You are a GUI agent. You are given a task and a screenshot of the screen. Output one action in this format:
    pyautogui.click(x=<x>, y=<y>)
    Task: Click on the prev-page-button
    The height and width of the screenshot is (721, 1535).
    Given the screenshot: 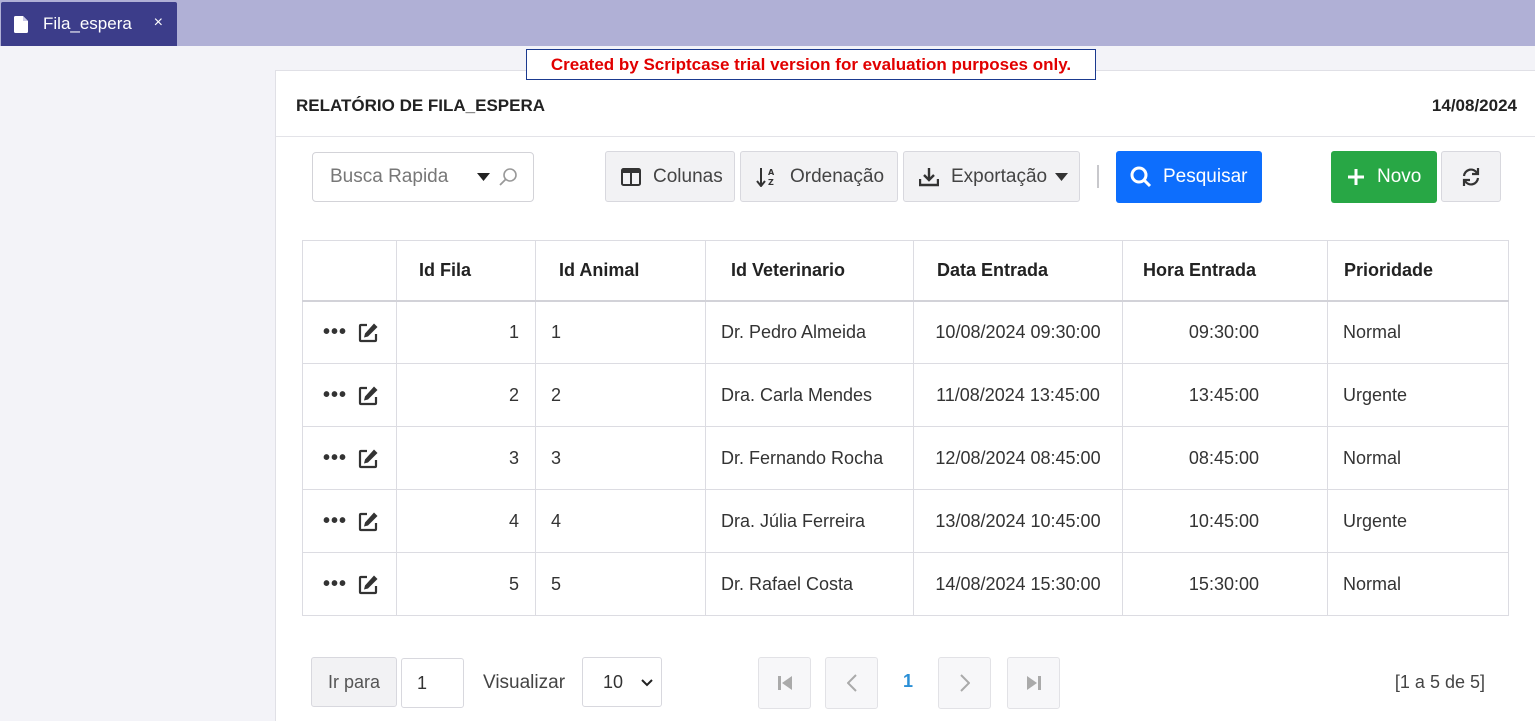 What is the action you would take?
    pyautogui.click(x=851, y=683)
    